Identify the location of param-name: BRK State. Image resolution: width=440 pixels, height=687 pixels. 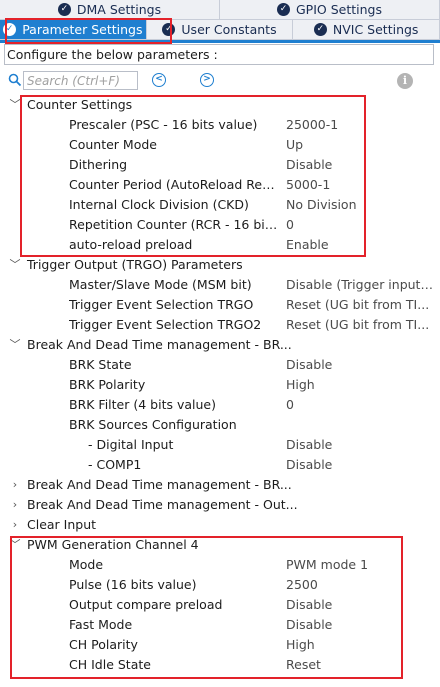
(100, 364).